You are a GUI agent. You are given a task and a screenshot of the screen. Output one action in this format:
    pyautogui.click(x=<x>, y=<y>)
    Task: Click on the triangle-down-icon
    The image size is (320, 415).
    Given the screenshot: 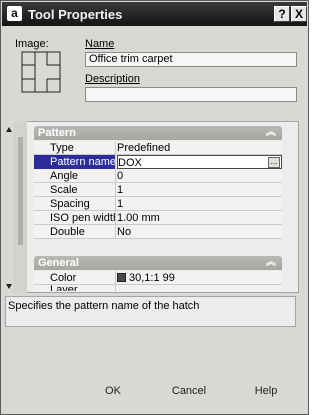 What is the action you would take?
    pyautogui.click(x=9, y=286)
    